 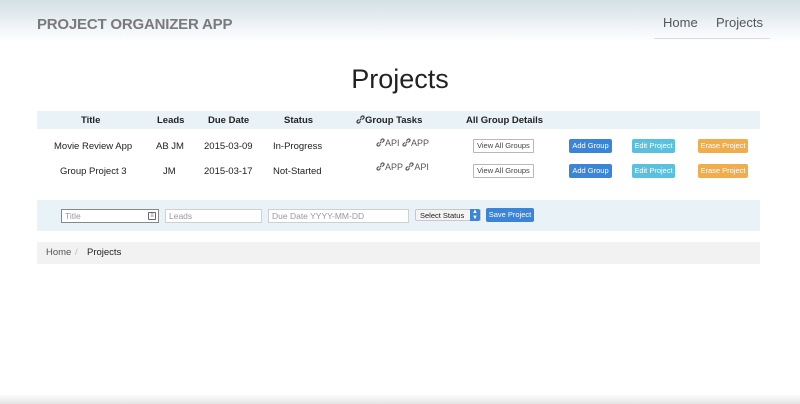 I want to click on row1-task-label: APP, so click(x=420, y=143).